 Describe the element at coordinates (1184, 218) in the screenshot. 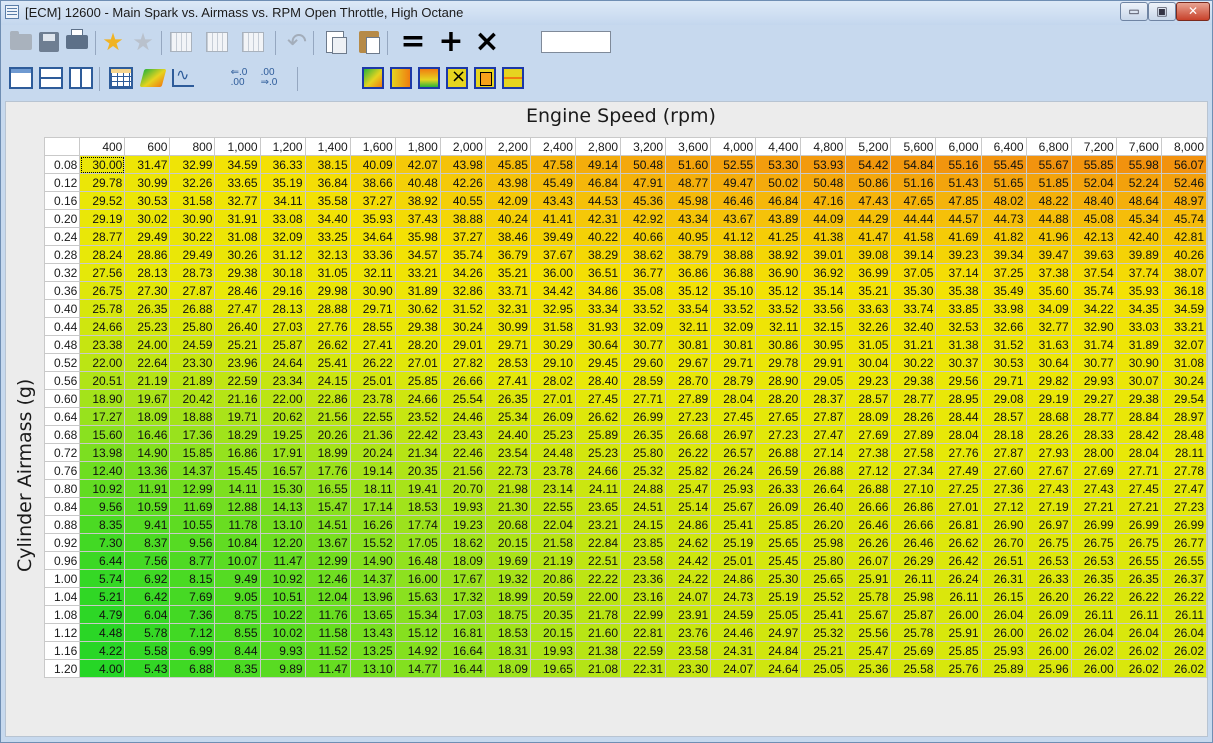

I see `table-cell: 45.74` at that location.